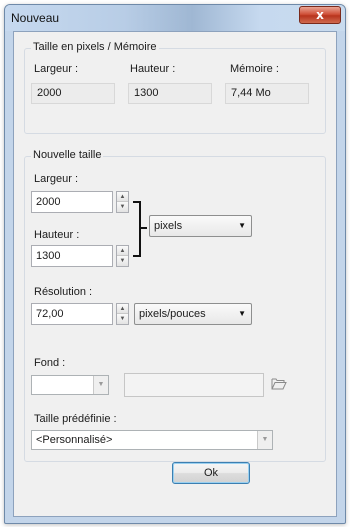  I want to click on new-height-input: 1300, so click(72, 256).